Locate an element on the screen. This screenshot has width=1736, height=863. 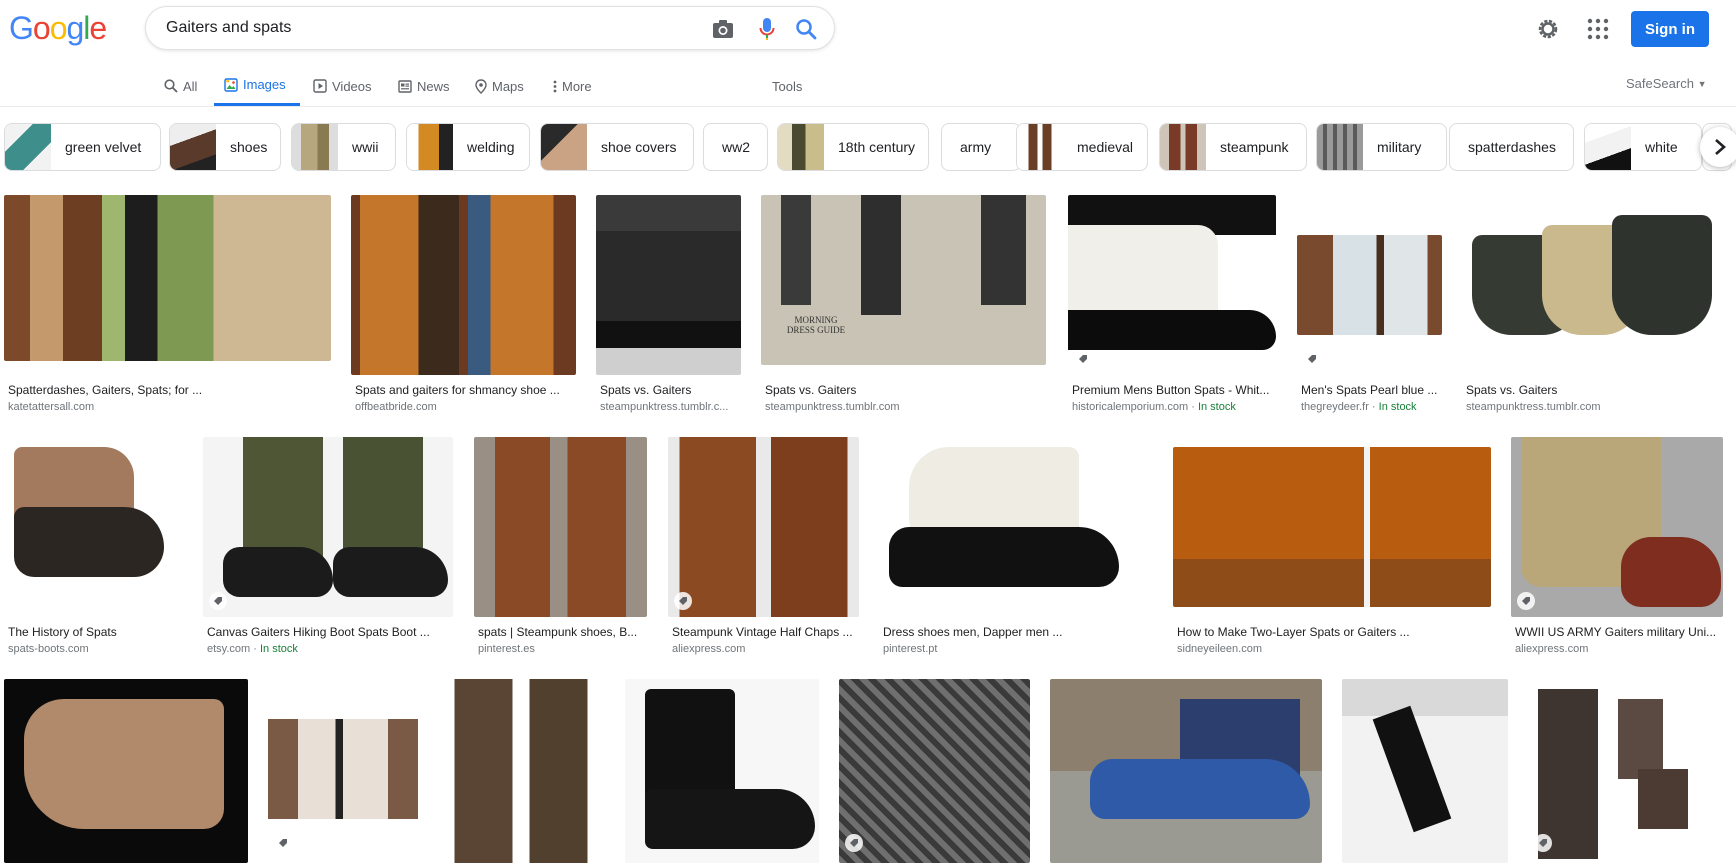
tab-more: More is located at coordinates (572, 88).